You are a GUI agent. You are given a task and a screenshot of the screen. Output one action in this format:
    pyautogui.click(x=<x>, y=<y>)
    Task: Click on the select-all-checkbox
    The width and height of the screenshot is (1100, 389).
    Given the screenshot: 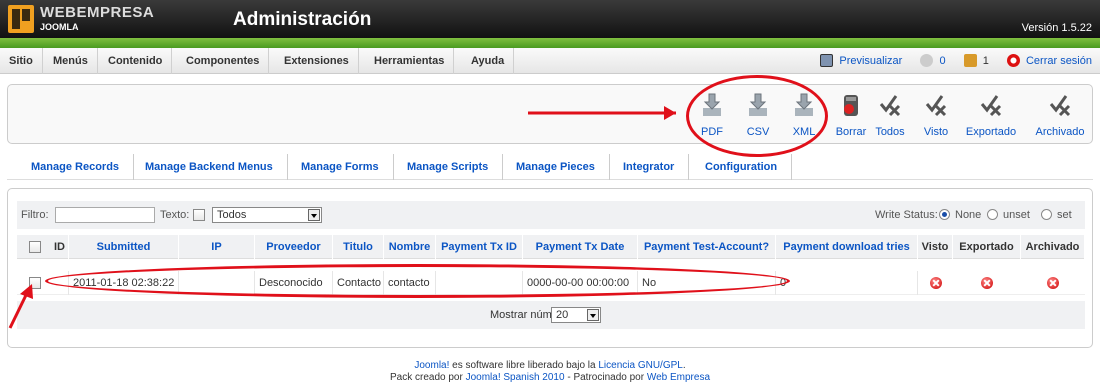 What is the action you would take?
    pyautogui.click(x=35, y=247)
    